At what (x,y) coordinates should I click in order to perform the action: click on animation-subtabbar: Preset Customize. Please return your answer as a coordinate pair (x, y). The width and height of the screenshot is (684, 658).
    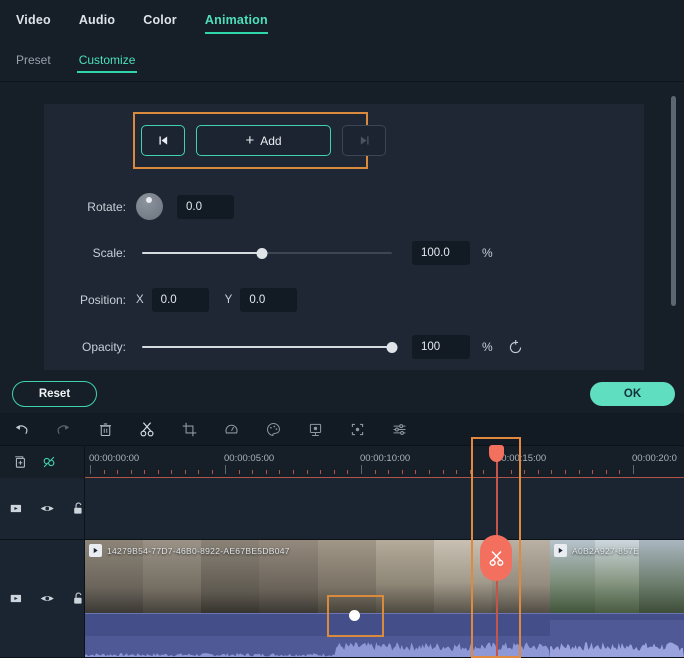
    Looking at the image, I should click on (342, 60).